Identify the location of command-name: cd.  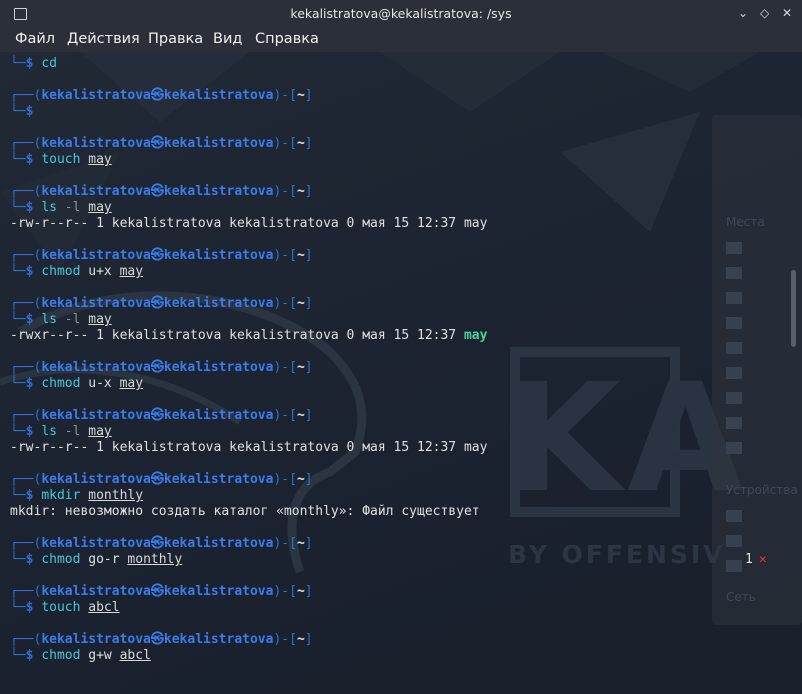
(49, 63).